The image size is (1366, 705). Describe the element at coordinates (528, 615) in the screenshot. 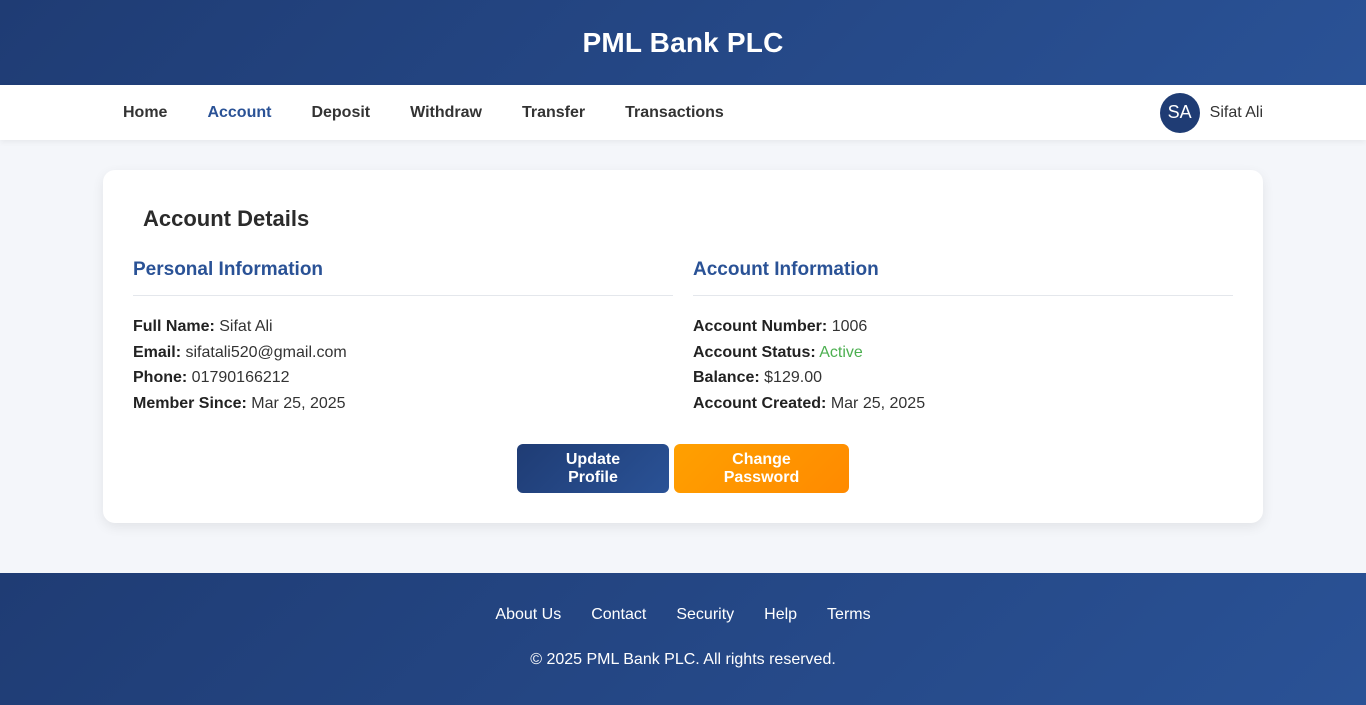

I see `footer-link-about: About Us` at that location.